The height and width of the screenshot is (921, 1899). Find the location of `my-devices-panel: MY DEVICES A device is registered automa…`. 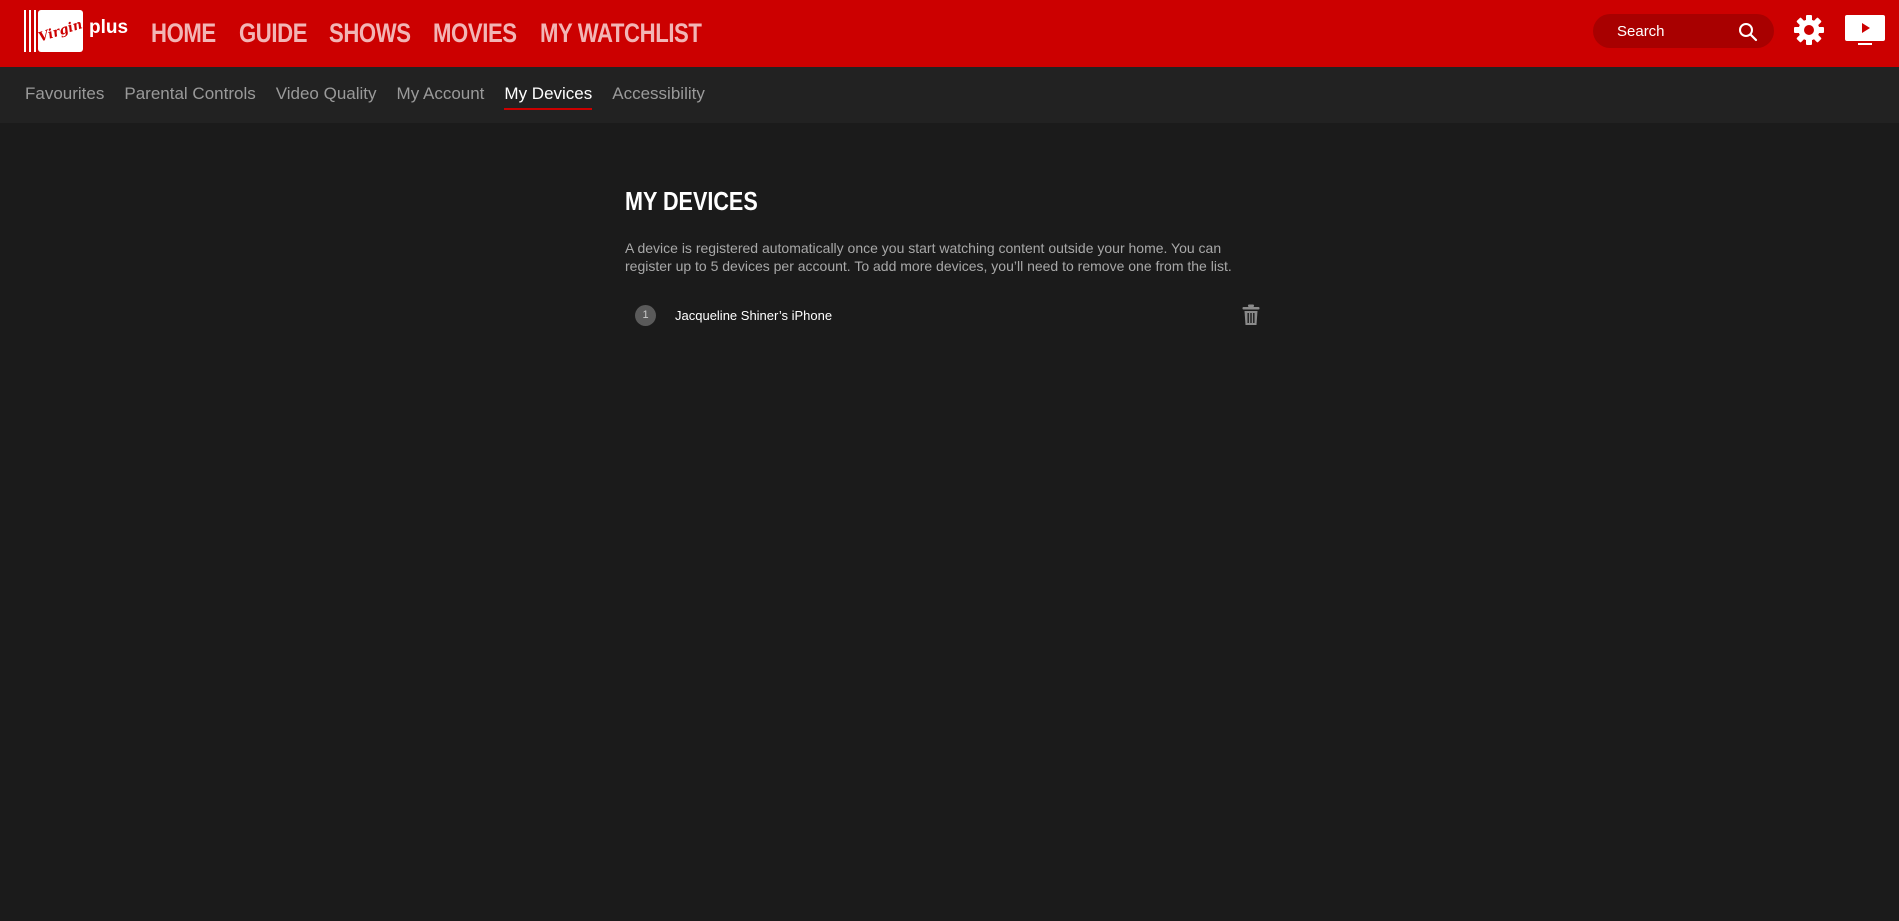

my-devices-panel: MY DEVICES A device is registered automa… is located at coordinates (945, 257).